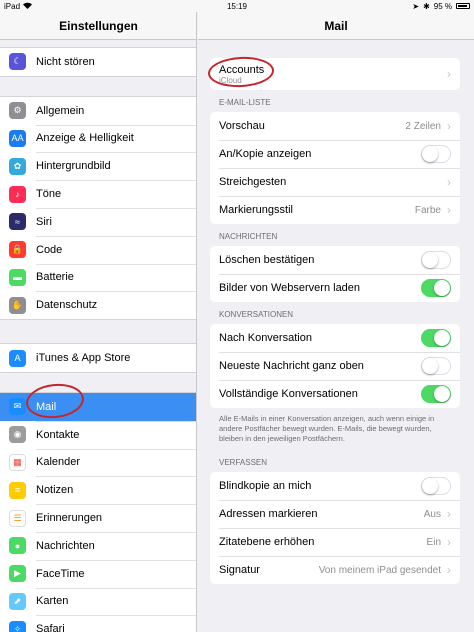 This screenshot has width=474, height=632. Describe the element at coordinates (98, 166) in the screenshot. I see `sidebar-item-hintergrundbild: ✿ Hintergrundbild` at that location.